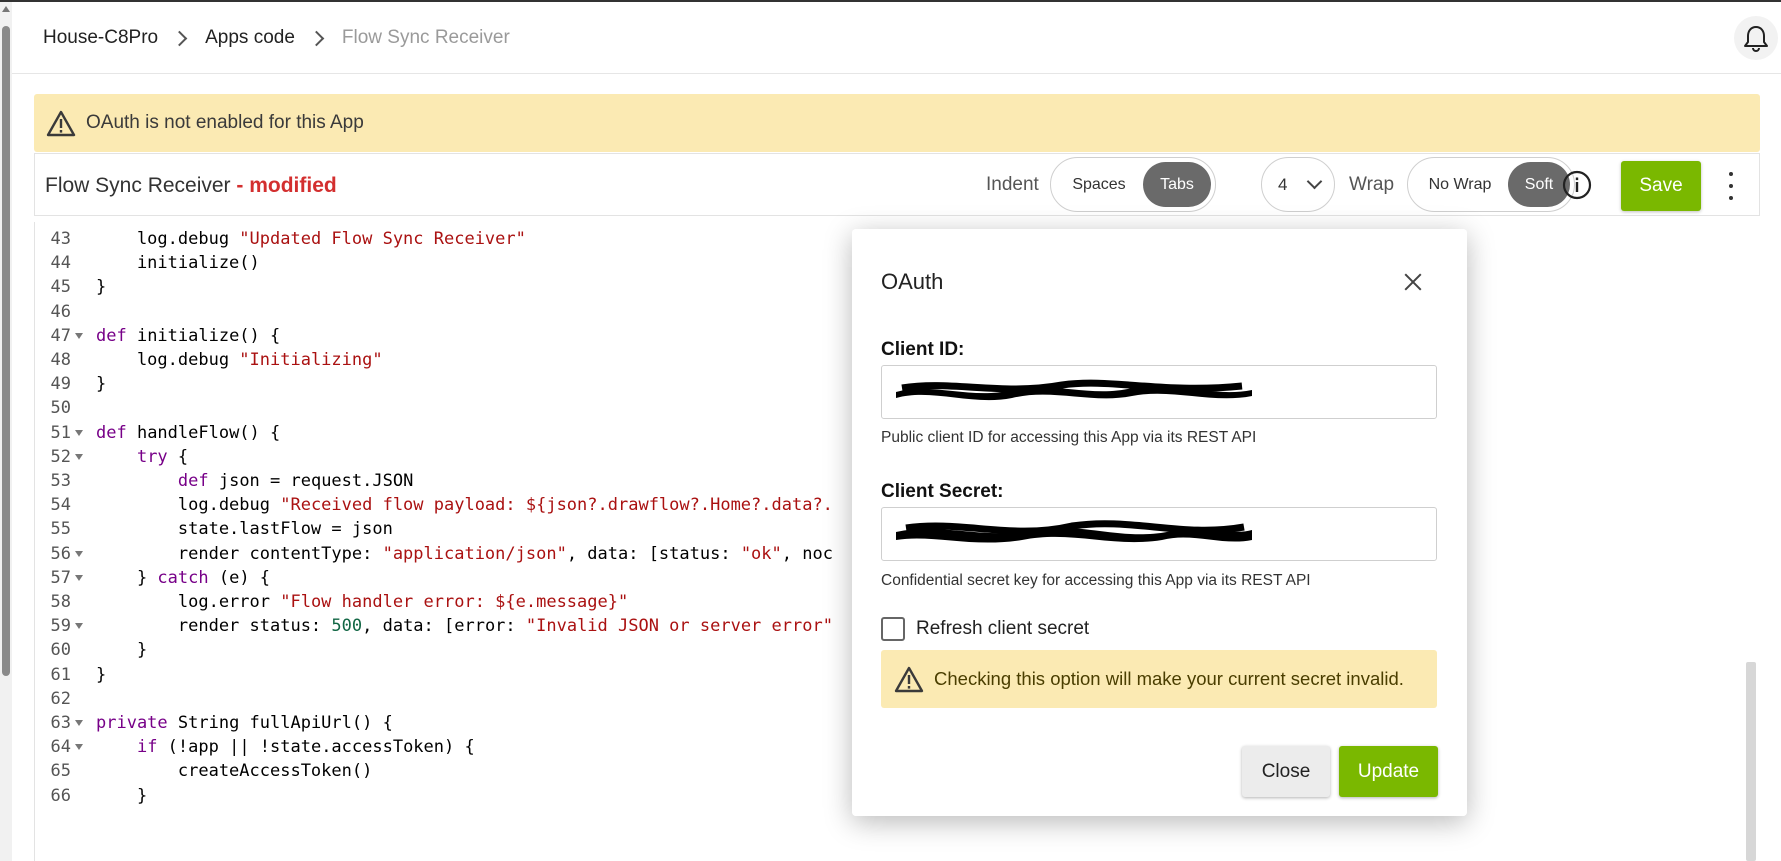 Image resolution: width=1781 pixels, height=861 pixels. What do you see at coordinates (60, 505) in the screenshot?
I see `line-number: 54` at bounding box center [60, 505].